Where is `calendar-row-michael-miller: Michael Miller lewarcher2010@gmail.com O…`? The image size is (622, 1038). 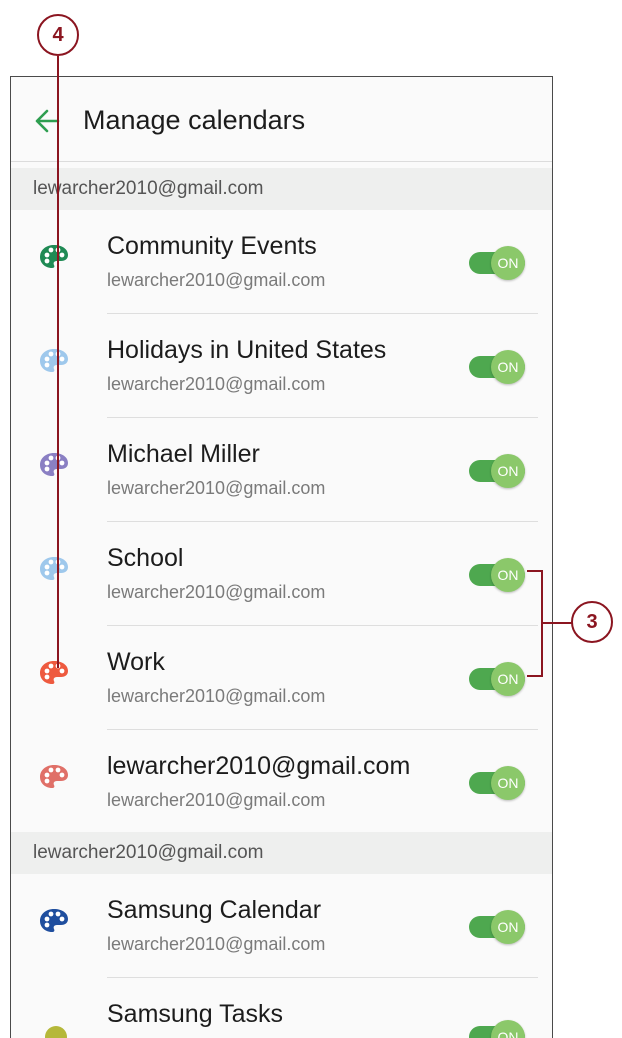
calendar-row-michael-miller: Michael Miller lewarcher2010@gmail.com O… is located at coordinates (281, 470).